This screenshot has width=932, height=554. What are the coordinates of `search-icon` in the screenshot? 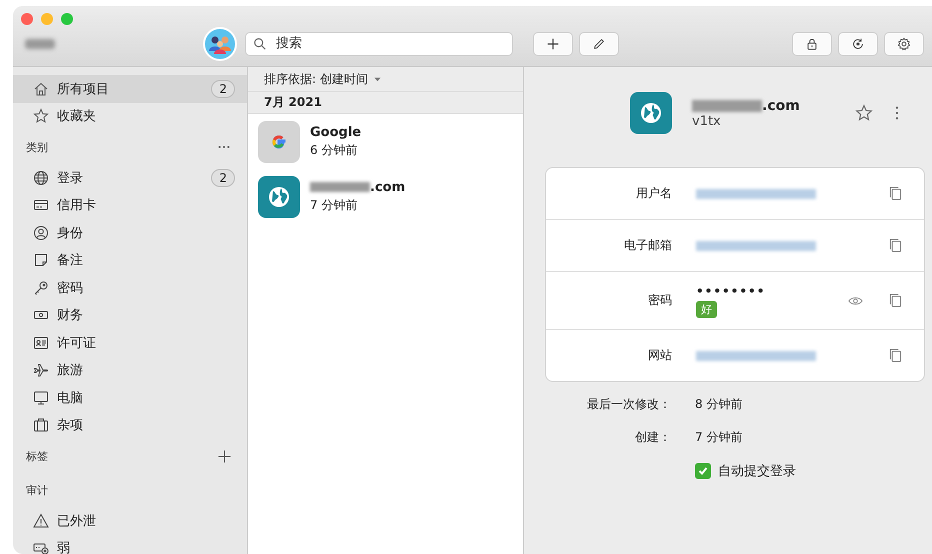 It's located at (260, 43).